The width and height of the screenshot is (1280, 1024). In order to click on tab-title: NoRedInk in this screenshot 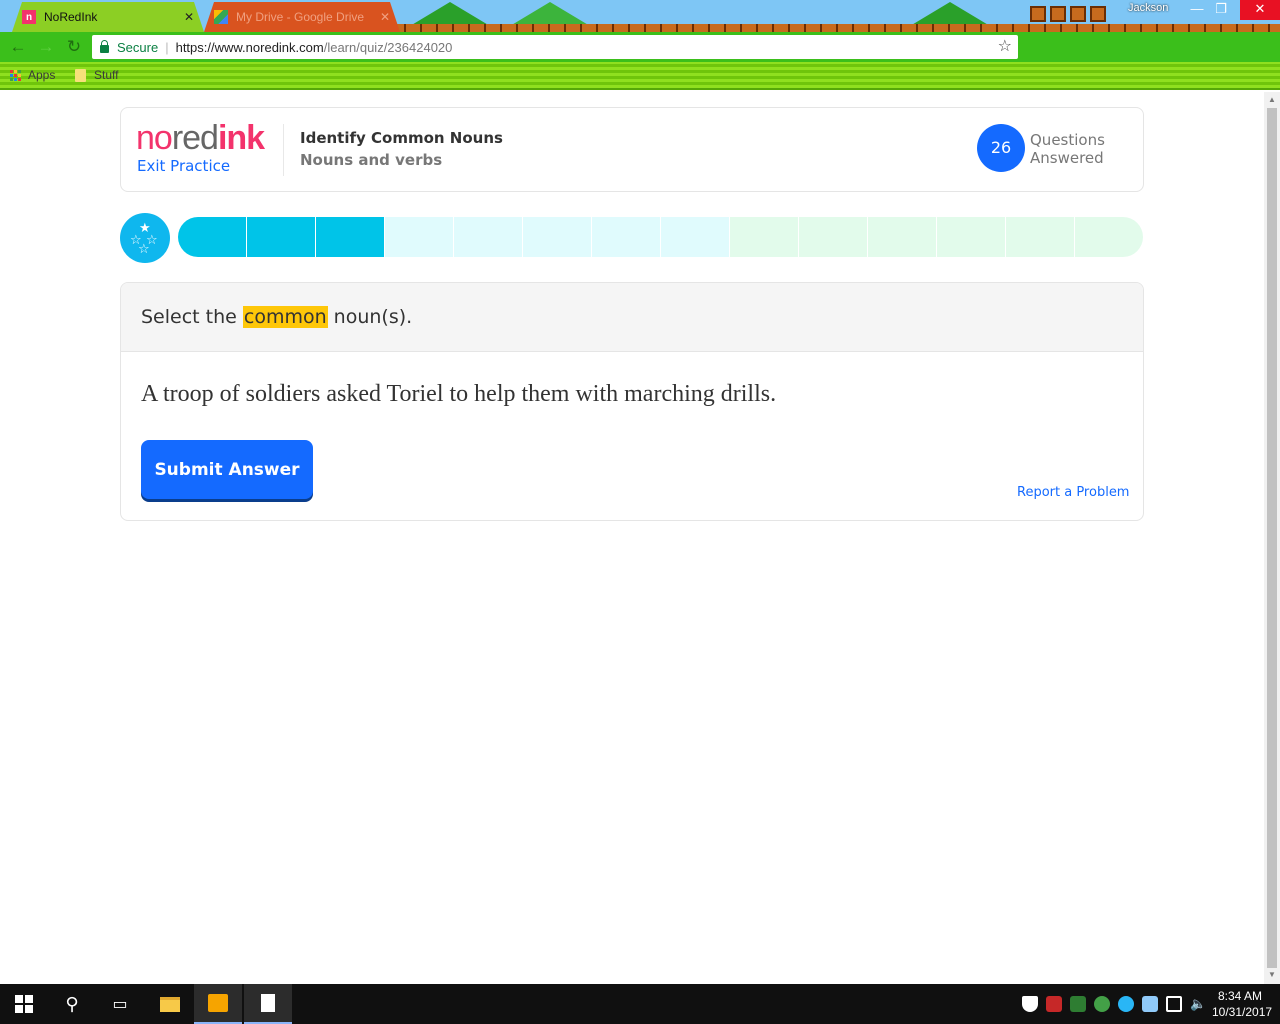, I will do `click(71, 17)`.